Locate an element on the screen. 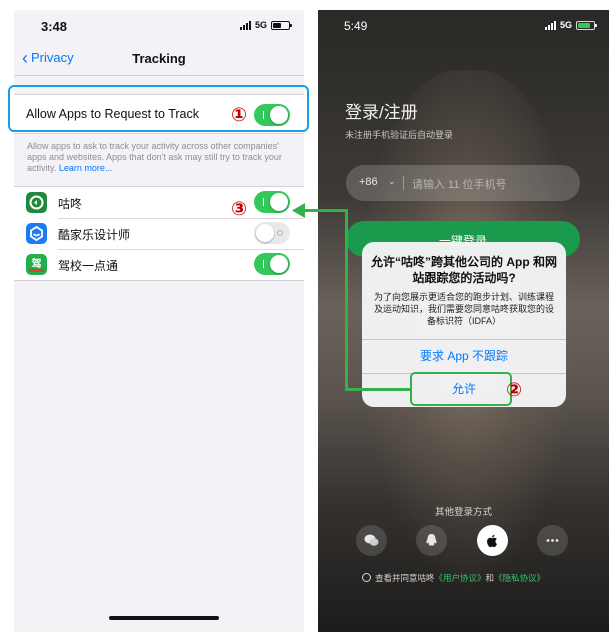 This screenshot has width=615, height=638. status-bar: 5:49 5G is located at coordinates (463, 26).